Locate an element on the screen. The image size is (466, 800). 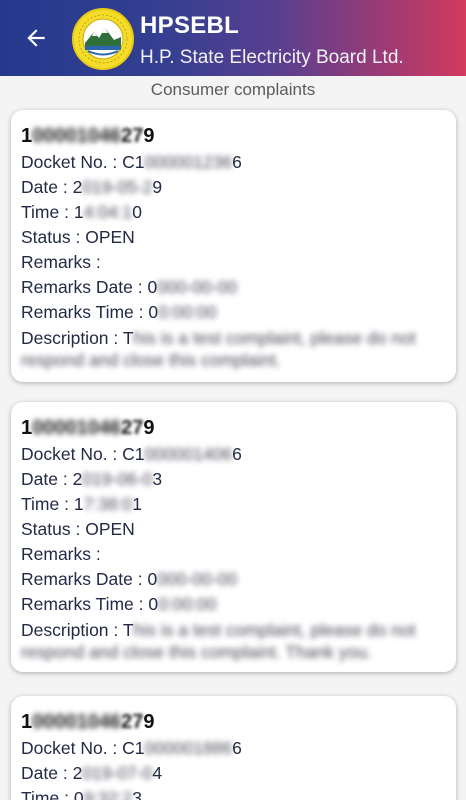
date-row: Date : 2019-05-29 is located at coordinates (92, 187).